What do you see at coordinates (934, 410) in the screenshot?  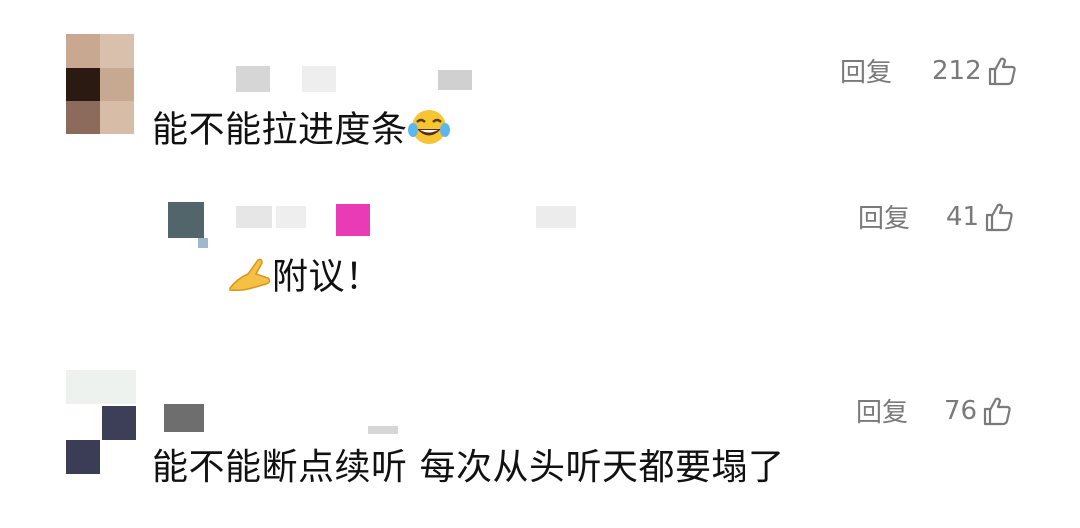 I see `comment-actions: 回复 76` at bounding box center [934, 410].